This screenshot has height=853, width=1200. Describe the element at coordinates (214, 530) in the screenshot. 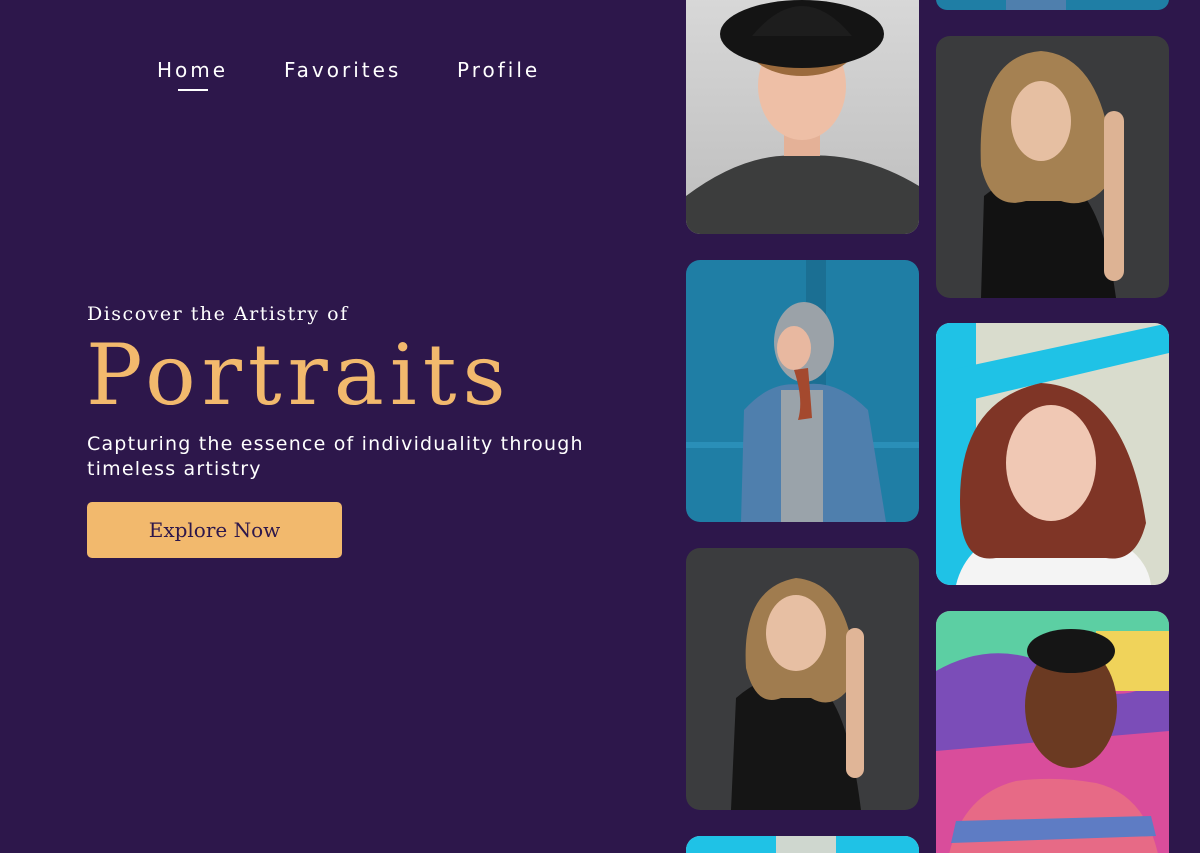

I see `explore-now-button: Explore Now` at that location.